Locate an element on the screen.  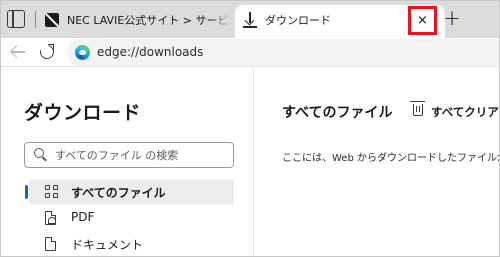
download-icon-base is located at coordinates (250, 27).